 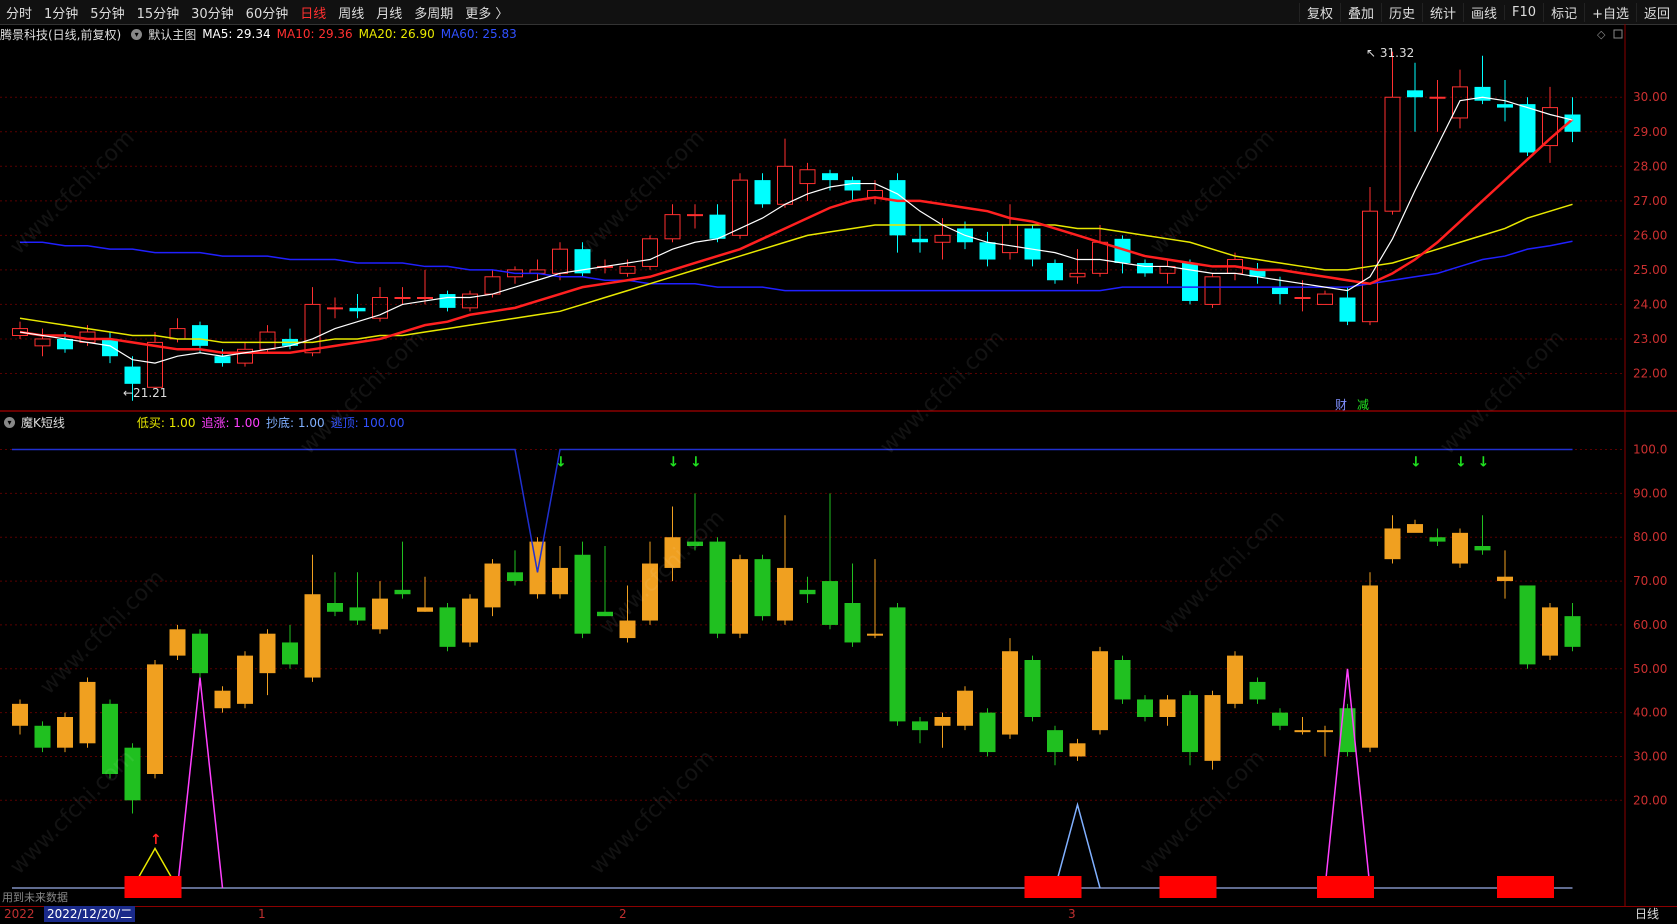 What do you see at coordinates (1650, 235) in the screenshot?
I see `price-tick: 26.00` at bounding box center [1650, 235].